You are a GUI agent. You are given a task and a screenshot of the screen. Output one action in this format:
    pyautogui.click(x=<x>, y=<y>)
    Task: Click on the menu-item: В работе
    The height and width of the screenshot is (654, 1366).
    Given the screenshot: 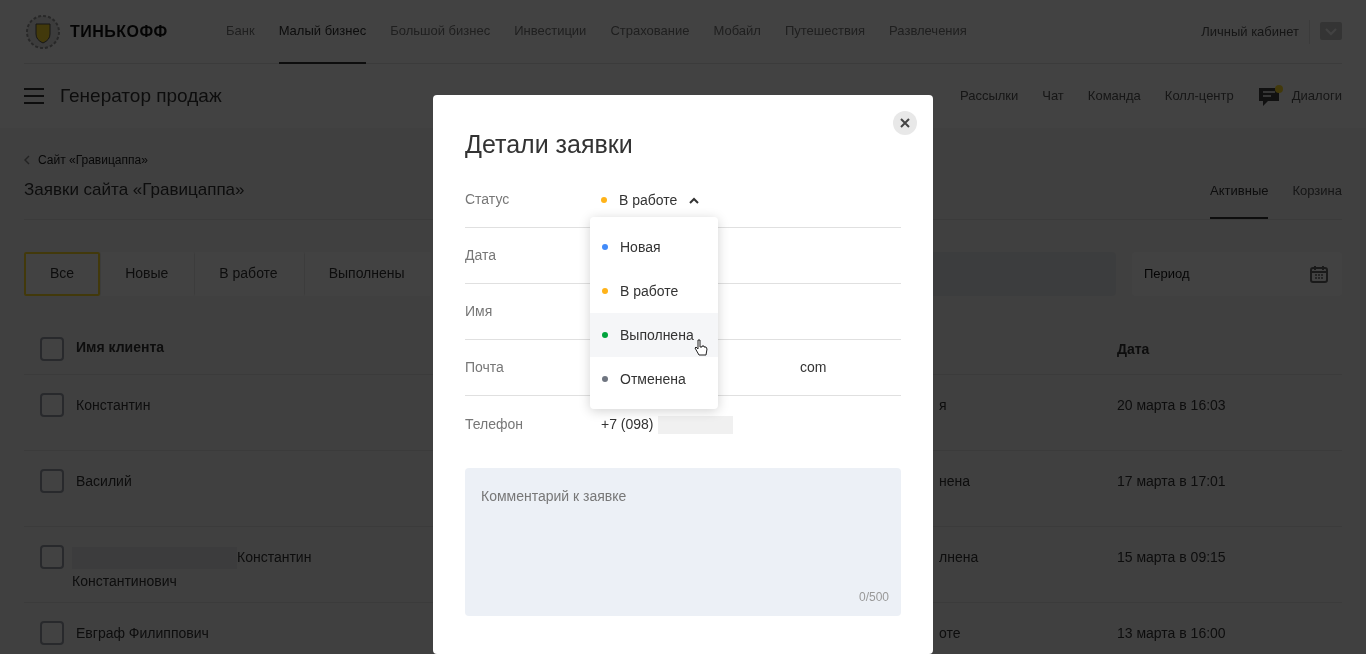 What is the action you would take?
    pyautogui.click(x=654, y=291)
    